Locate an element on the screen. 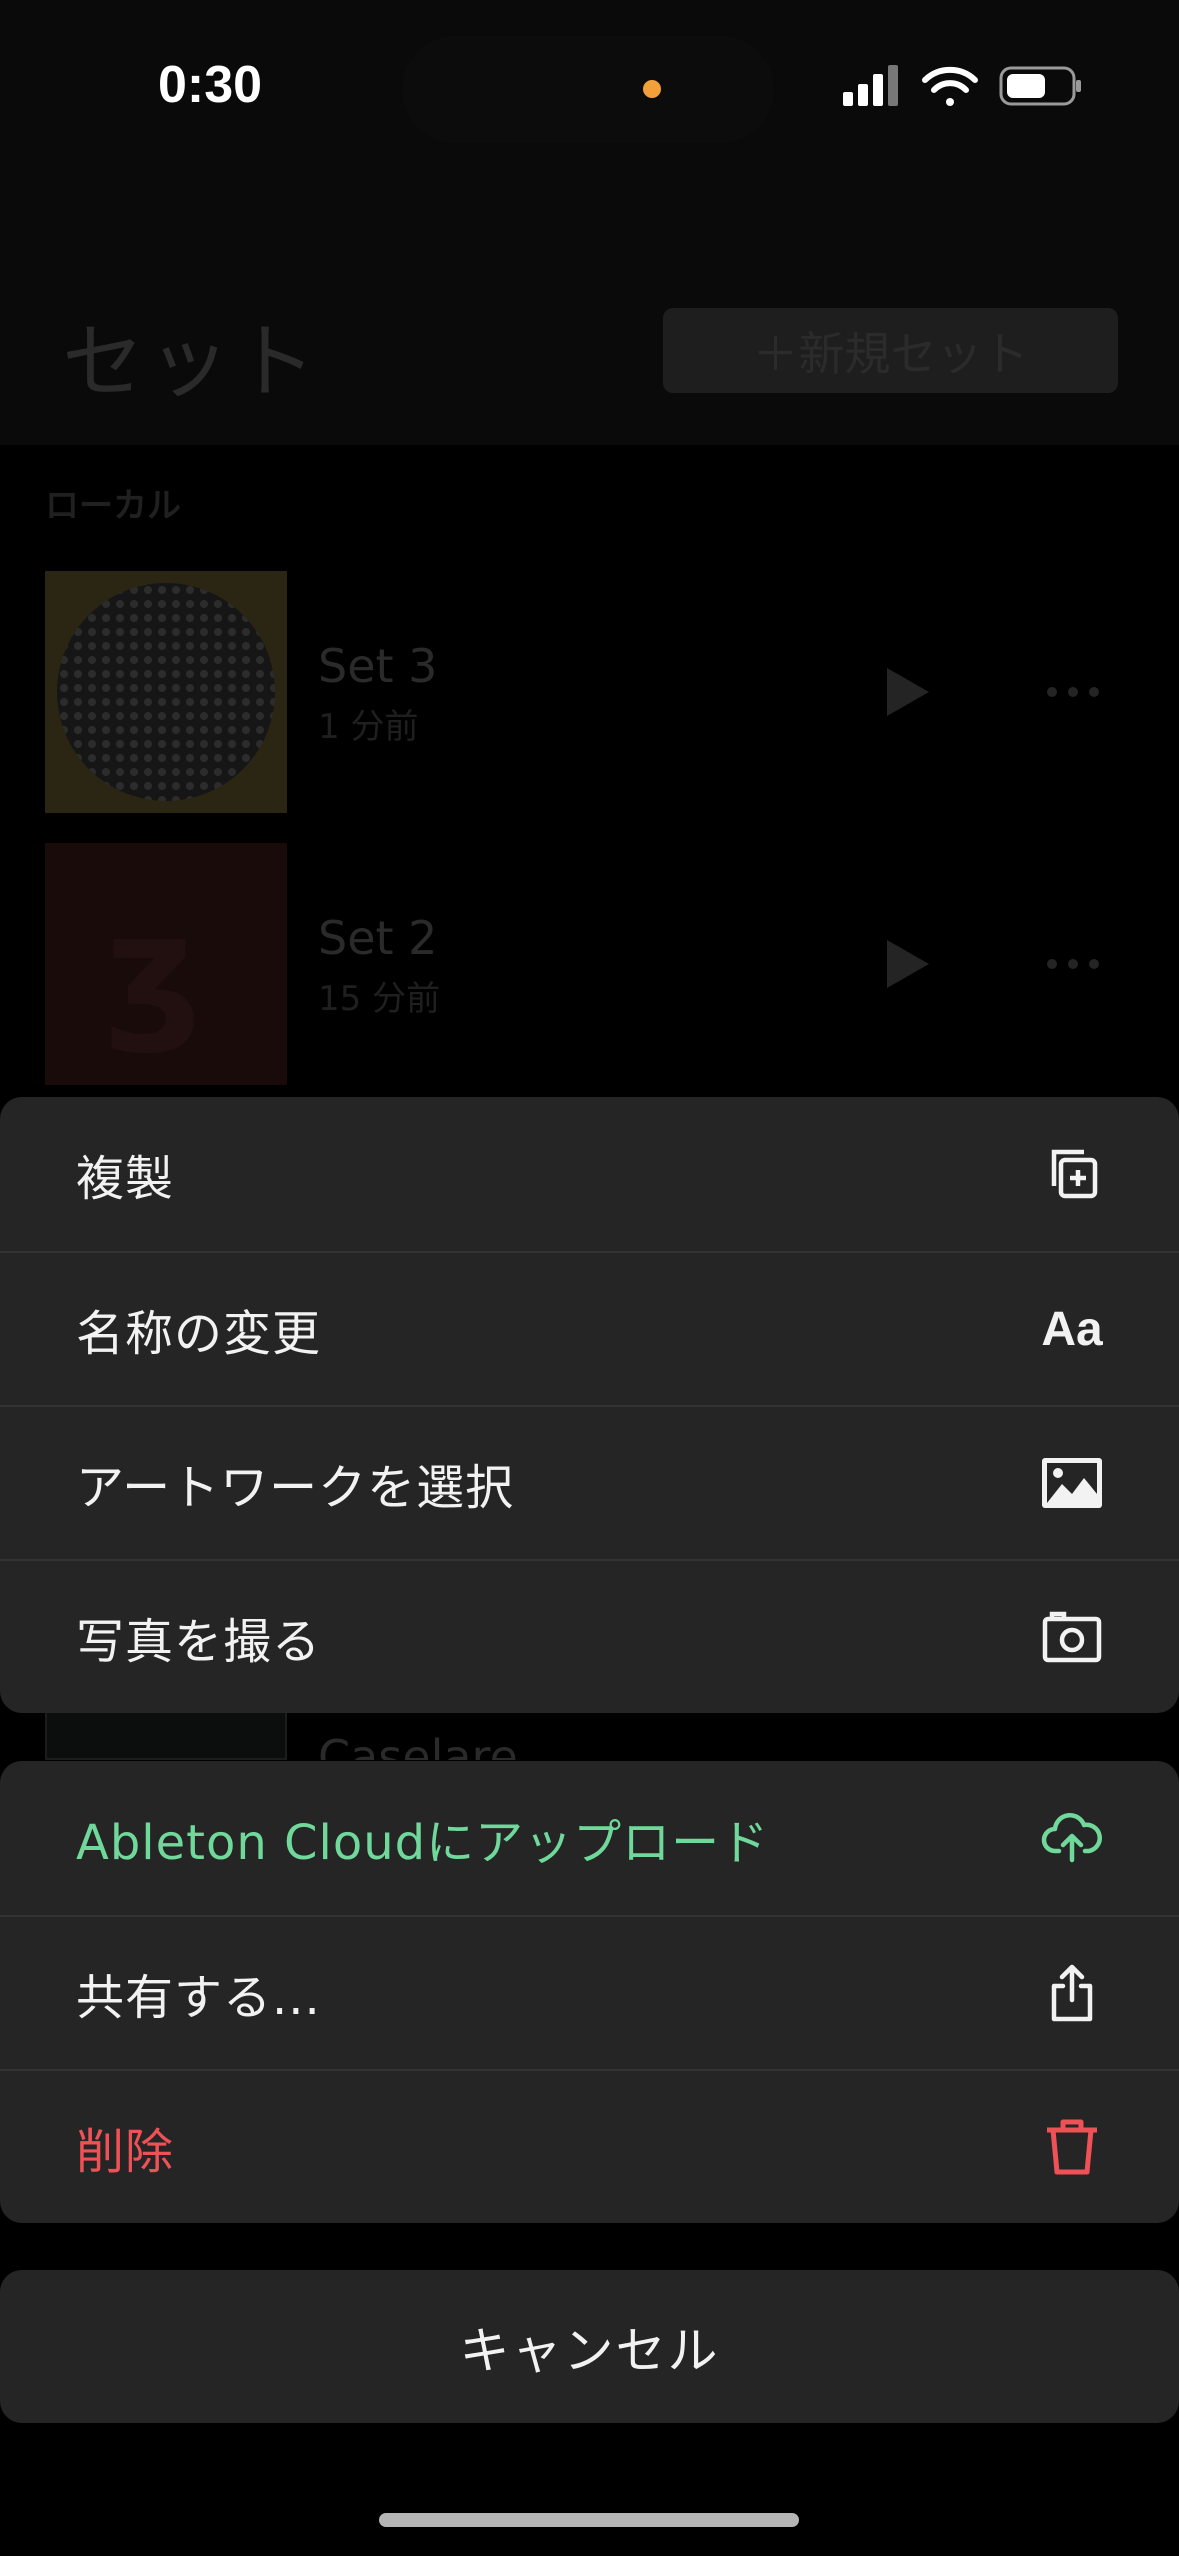 Image resolution: width=1179 pixels, height=2556 pixels. battery-icon is located at coordinates (1040, 86).